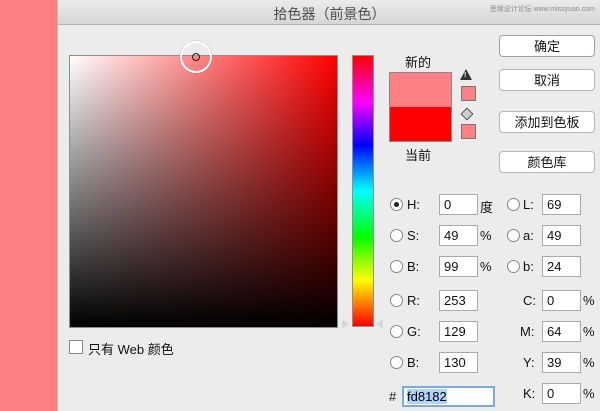 The width and height of the screenshot is (600, 411). Describe the element at coordinates (486, 235) in the screenshot. I see `saturation-unit: %` at that location.